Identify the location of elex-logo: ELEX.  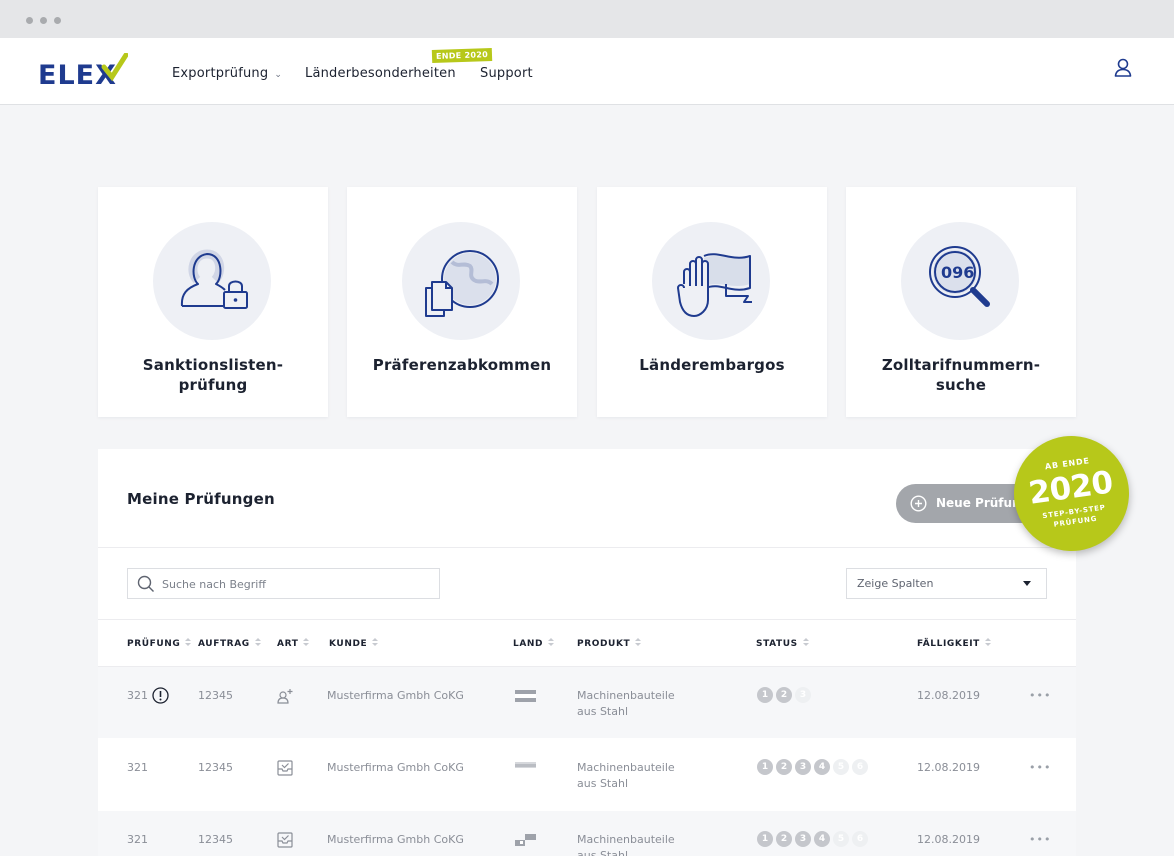
(83, 71).